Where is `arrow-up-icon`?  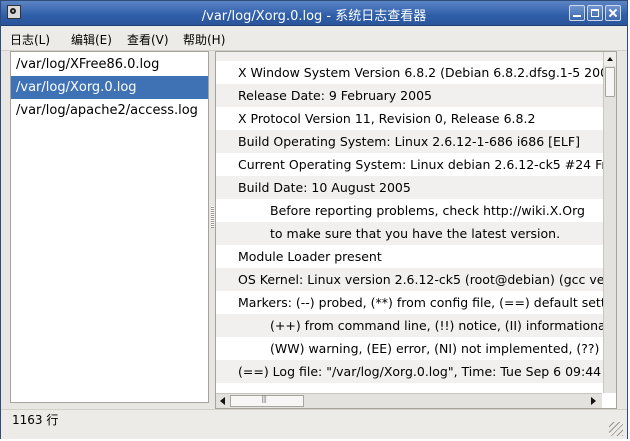
arrow-up-icon is located at coordinates (610, 59).